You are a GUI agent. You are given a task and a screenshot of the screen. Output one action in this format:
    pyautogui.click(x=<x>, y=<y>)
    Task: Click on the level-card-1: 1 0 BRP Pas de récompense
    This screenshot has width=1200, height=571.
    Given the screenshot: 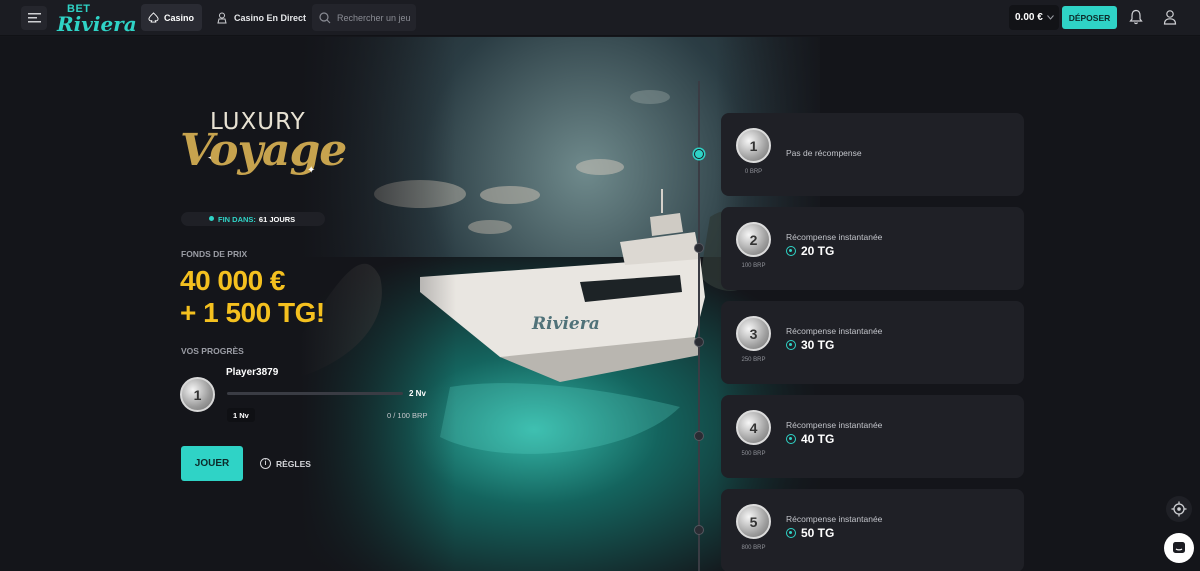 What is the action you would take?
    pyautogui.click(x=872, y=154)
    